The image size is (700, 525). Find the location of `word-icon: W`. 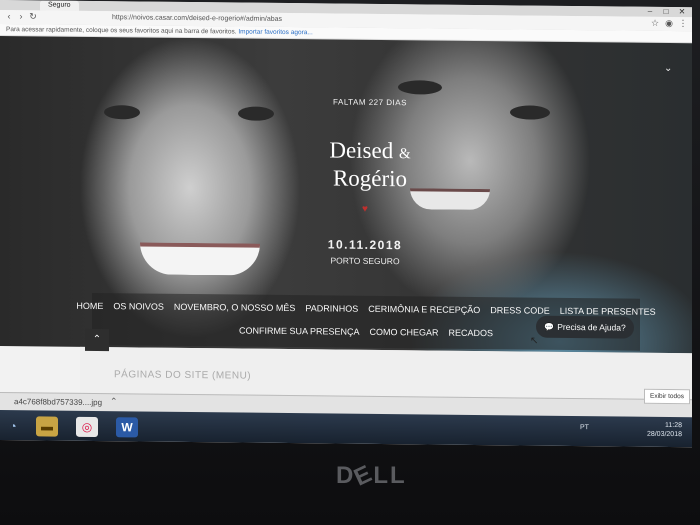

word-icon: W is located at coordinates (127, 427).